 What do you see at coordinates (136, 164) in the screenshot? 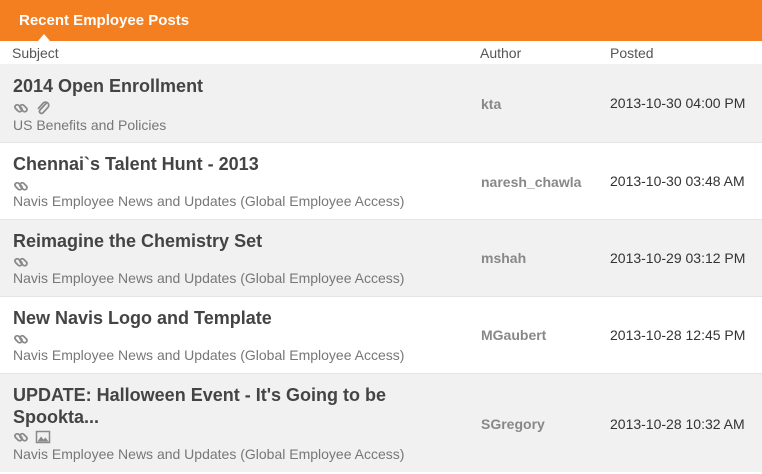
I see `post-title-link: Chennai`s Talent Hunt - 2013` at bounding box center [136, 164].